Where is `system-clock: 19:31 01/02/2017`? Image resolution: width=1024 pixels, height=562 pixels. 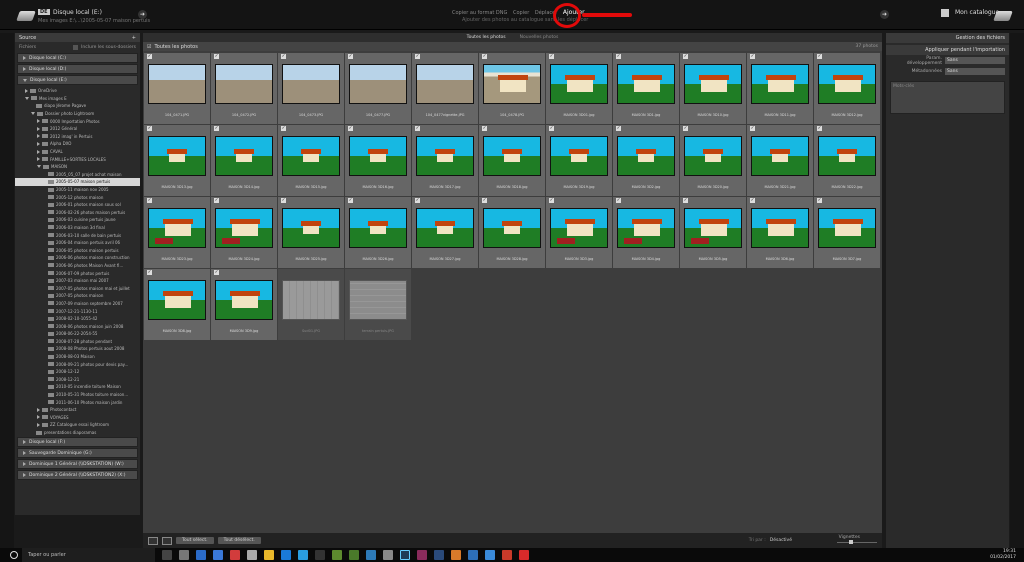
system-clock: 19:31 01/02/2017 is located at coordinates (1003, 554).